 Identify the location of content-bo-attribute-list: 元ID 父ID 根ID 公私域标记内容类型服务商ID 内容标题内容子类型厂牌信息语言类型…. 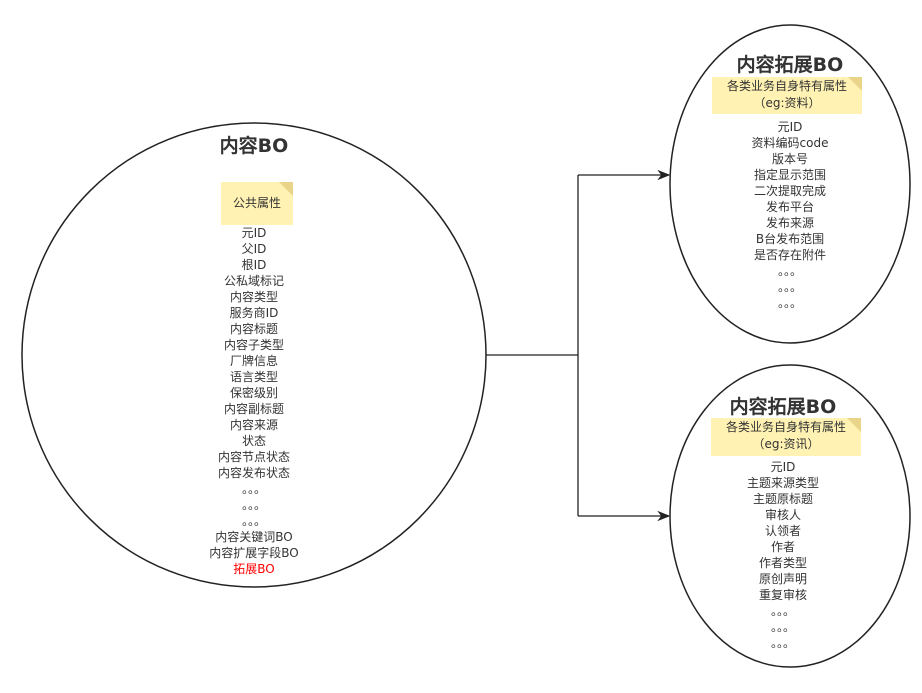
(254, 401).